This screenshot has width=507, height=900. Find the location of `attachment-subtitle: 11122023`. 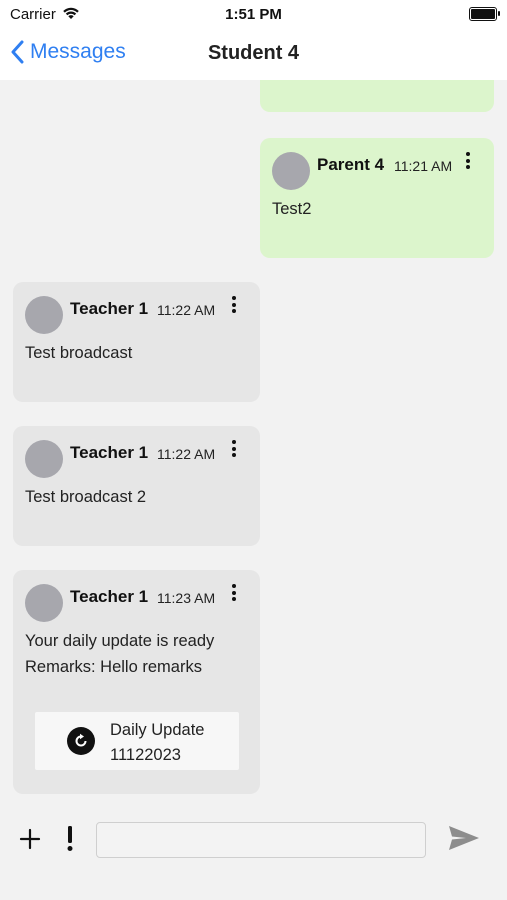

attachment-subtitle: 11122023 is located at coordinates (145, 755).